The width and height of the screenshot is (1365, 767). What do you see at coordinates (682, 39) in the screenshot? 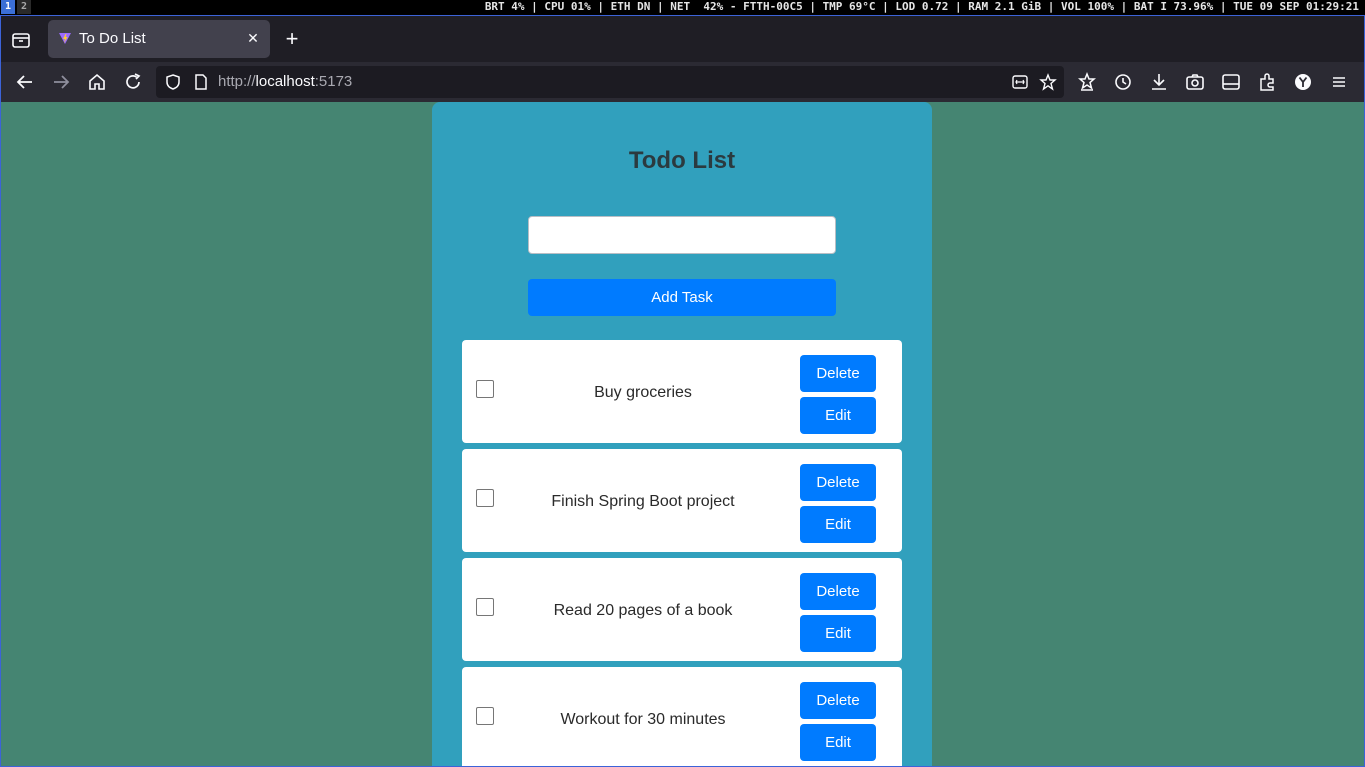
I see `tab-bar: To Do List ✕ +` at bounding box center [682, 39].